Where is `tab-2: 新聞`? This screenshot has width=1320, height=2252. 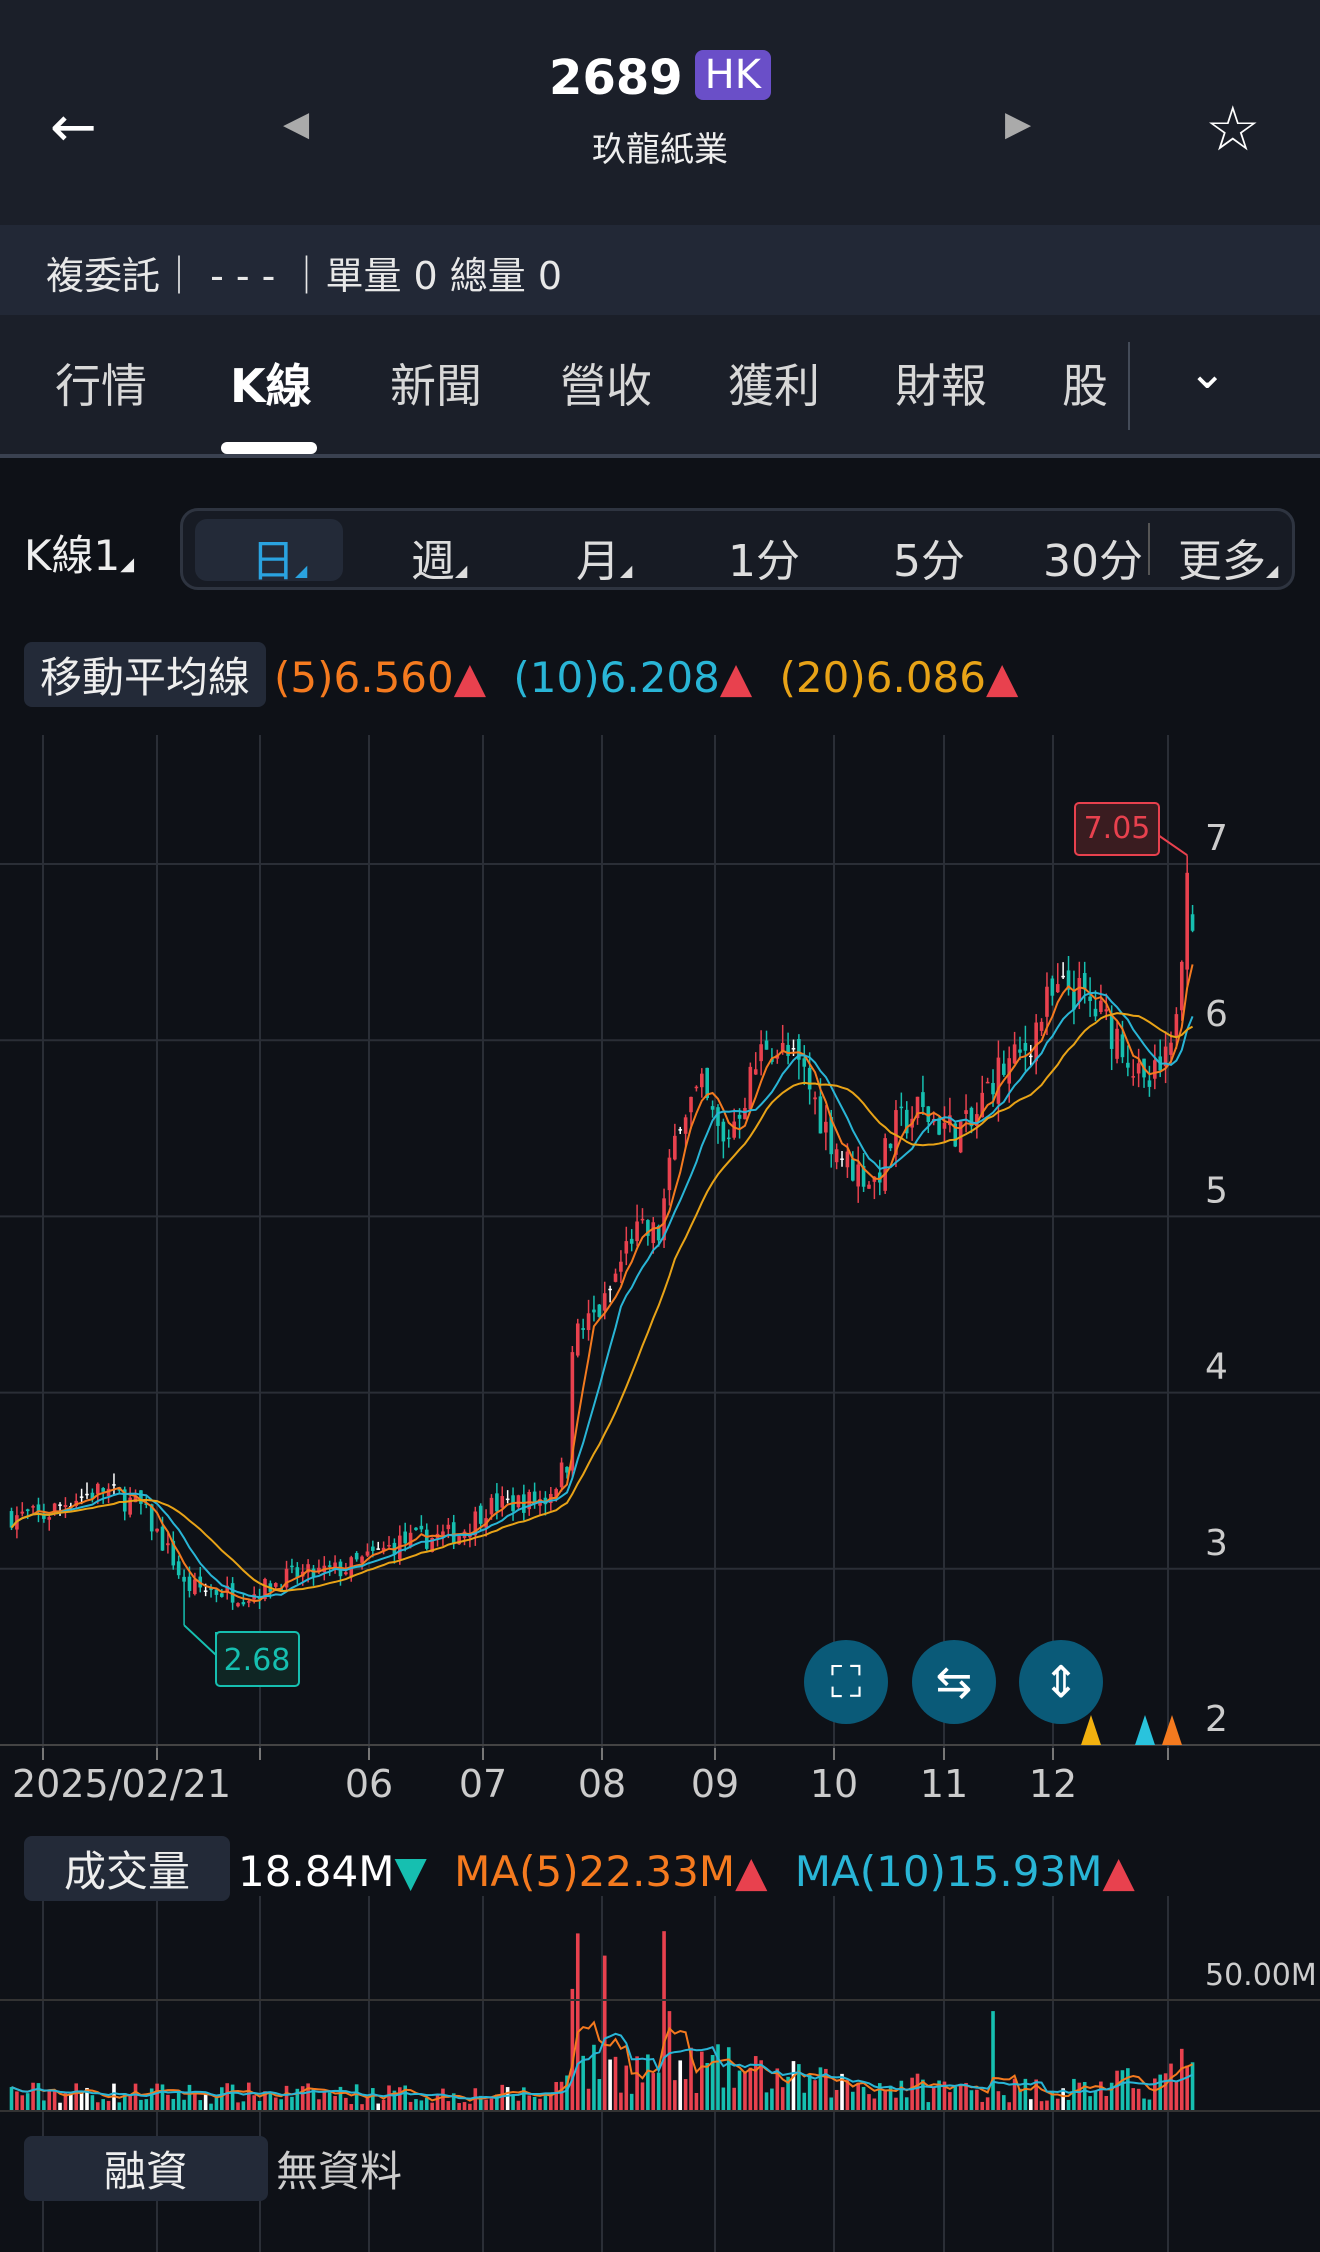
tab-2: 新聞 is located at coordinates (436, 383).